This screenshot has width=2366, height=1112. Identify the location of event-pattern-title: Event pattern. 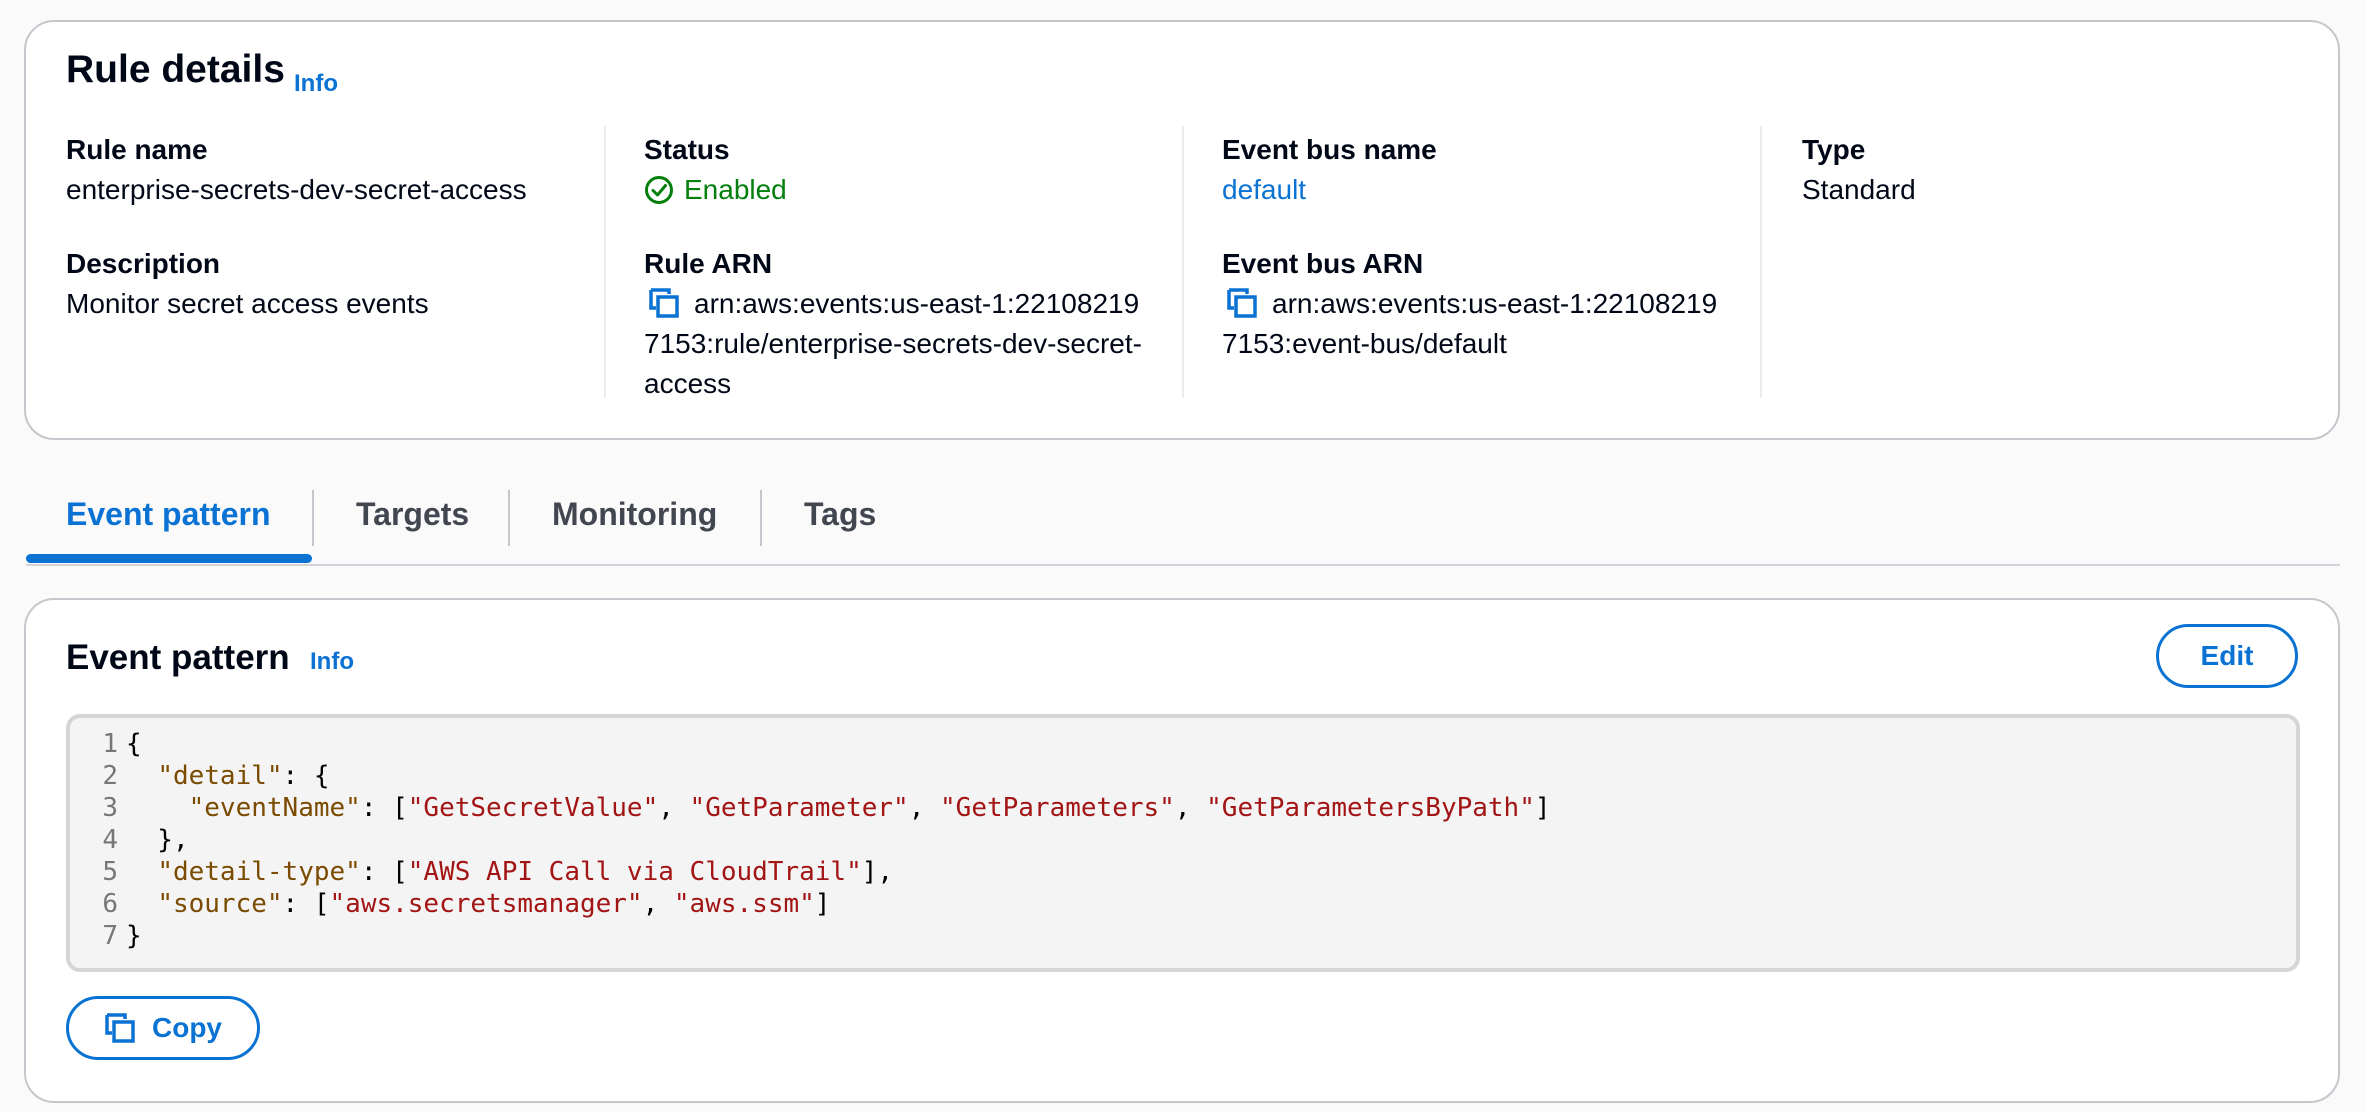
(178, 657).